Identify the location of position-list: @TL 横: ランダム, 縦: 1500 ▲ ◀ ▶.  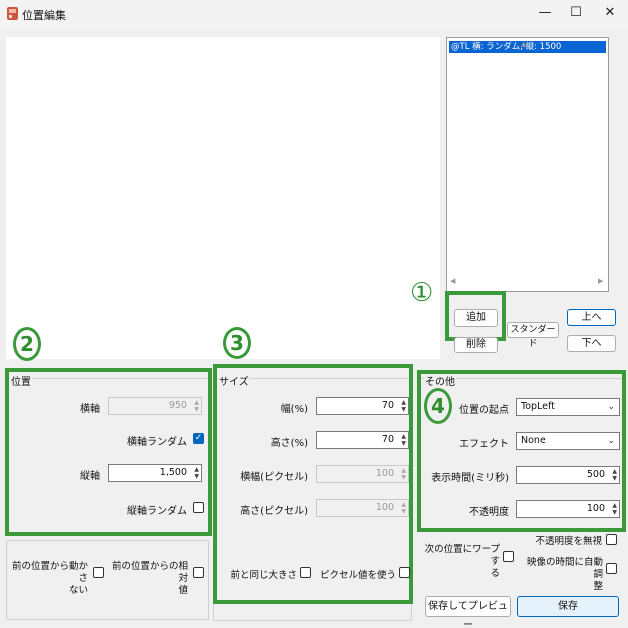
(527, 164).